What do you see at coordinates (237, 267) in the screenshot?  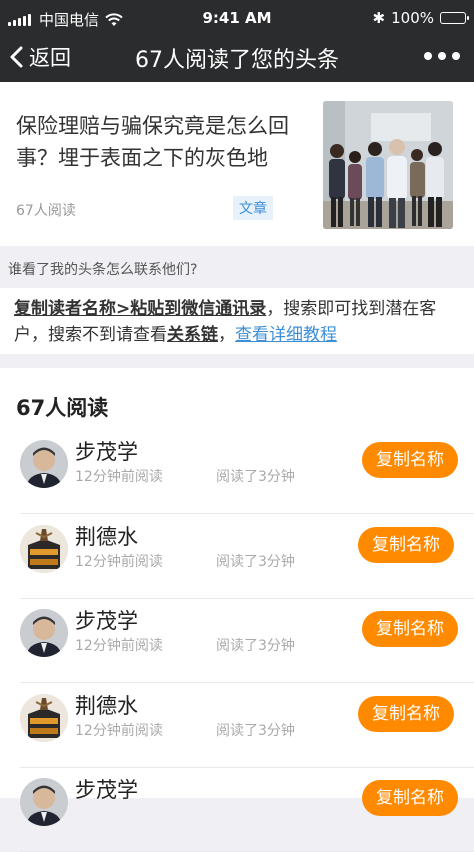 I see `help-section-header: 谁看了我的头条怎么联系他们?` at bounding box center [237, 267].